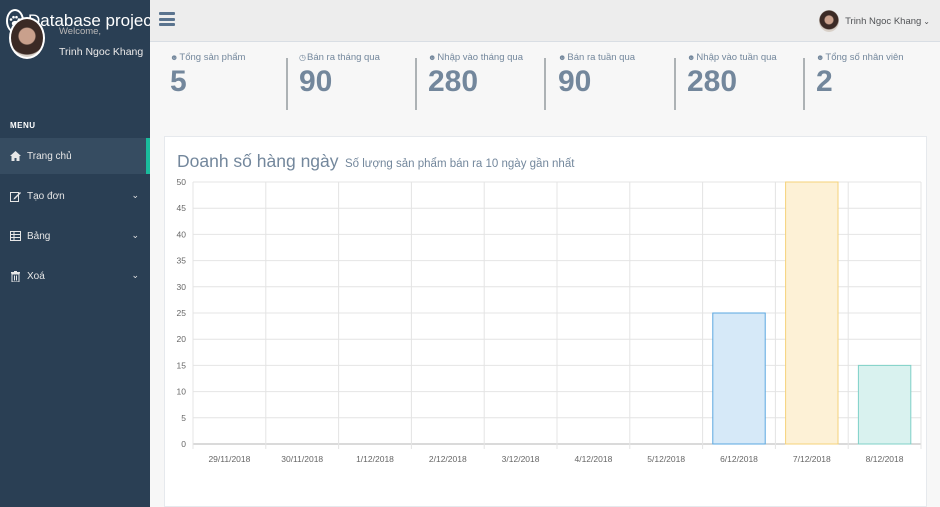 Image resolution: width=940 pixels, height=507 pixels. I want to click on sidebar-item-label: Tạo đơn, so click(46, 196).